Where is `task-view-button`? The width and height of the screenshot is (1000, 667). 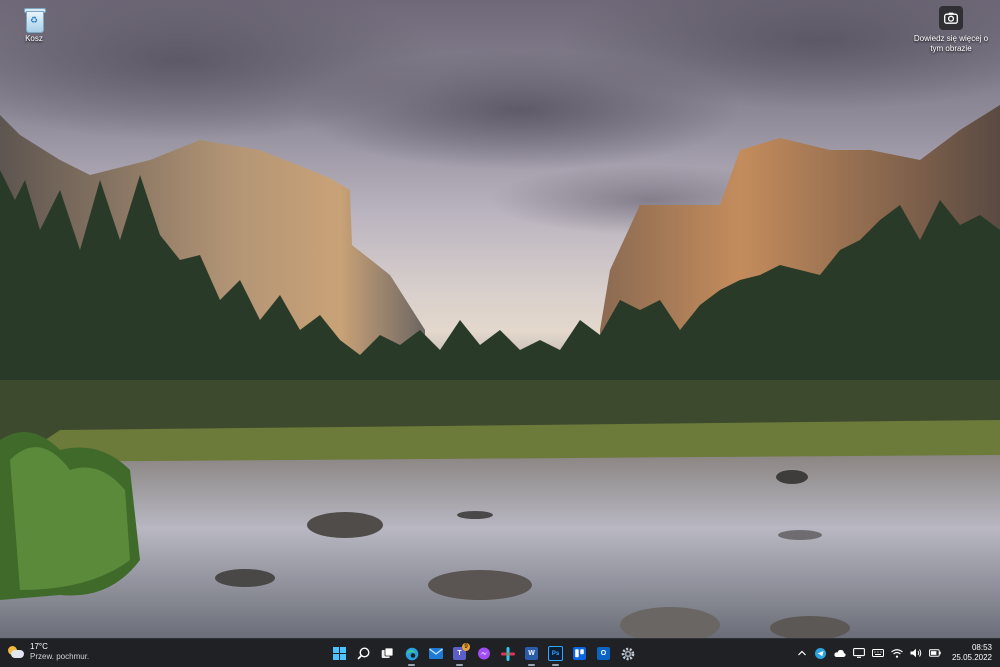 task-view-button is located at coordinates (387, 653).